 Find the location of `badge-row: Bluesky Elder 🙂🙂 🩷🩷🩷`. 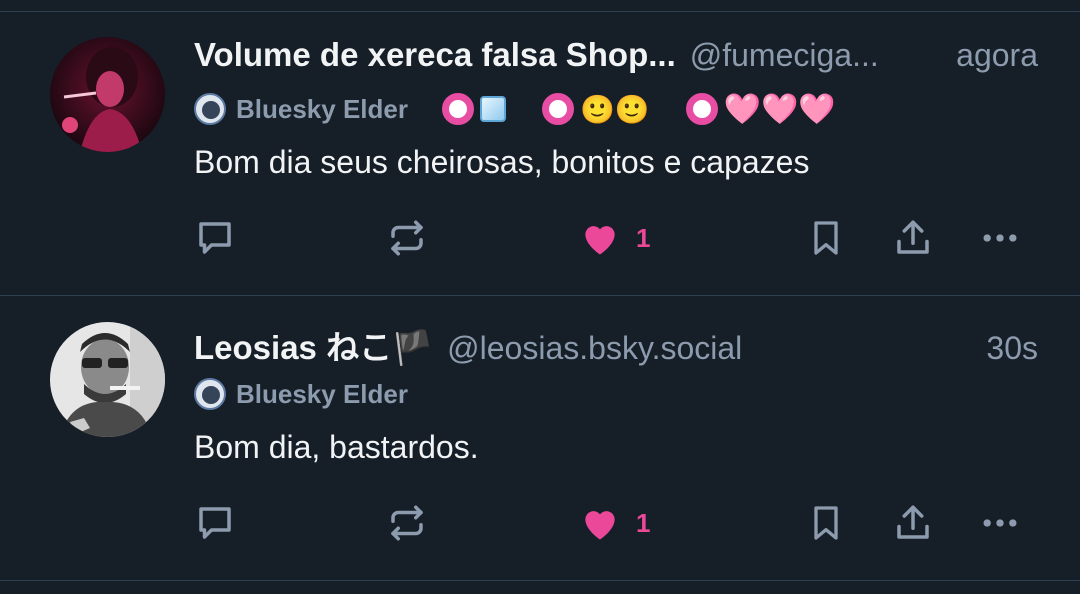

badge-row: Bluesky Elder 🙂🙂 🩷🩷🩷 is located at coordinates (616, 109).